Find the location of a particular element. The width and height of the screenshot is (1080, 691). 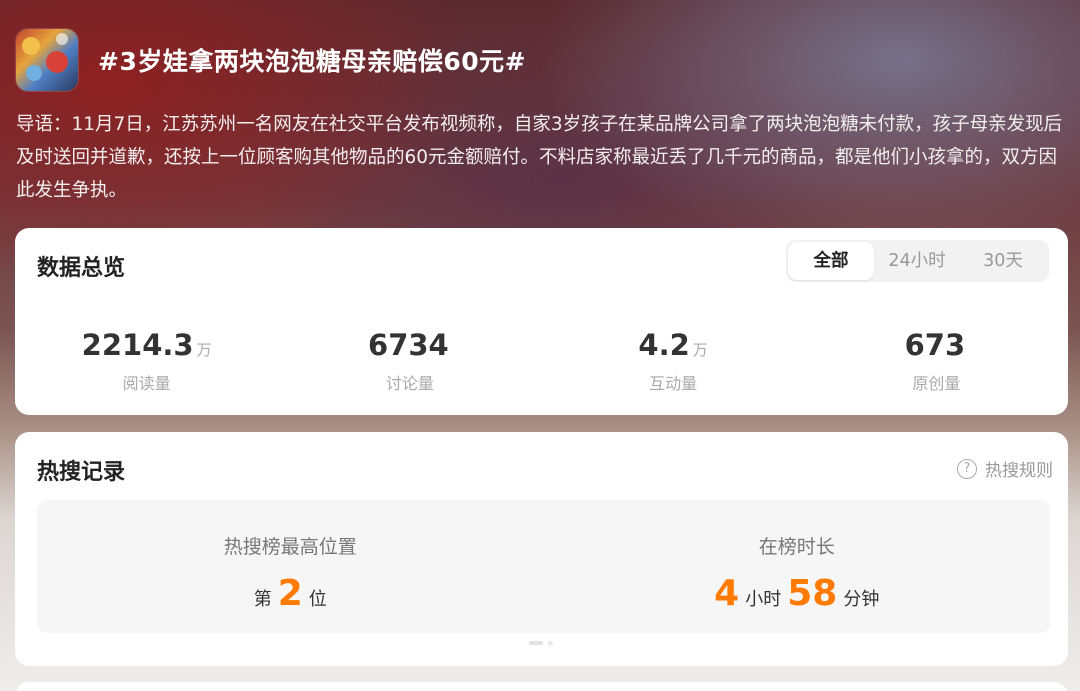

stat-originals: 673 原创量 is located at coordinates (936, 361).